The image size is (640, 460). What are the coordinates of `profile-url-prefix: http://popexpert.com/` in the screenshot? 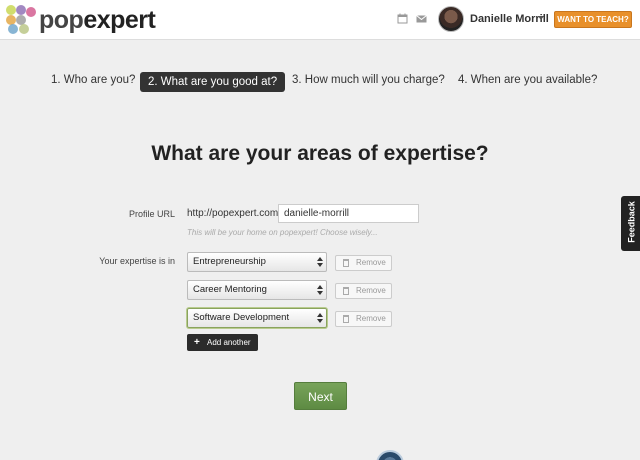 It's located at (234, 213).